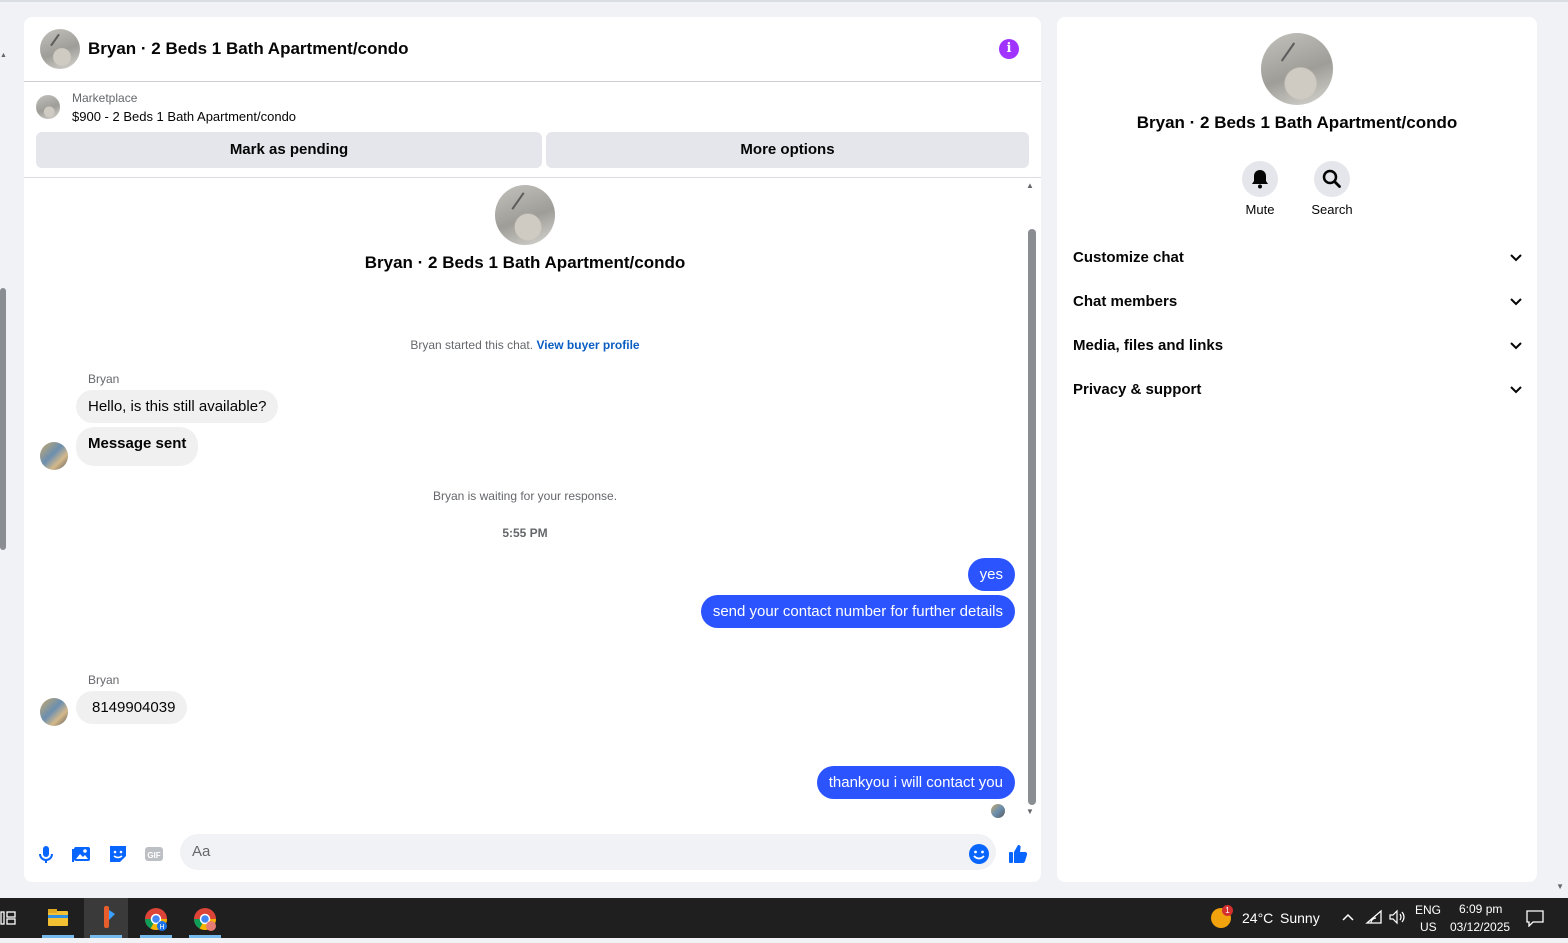 The width and height of the screenshot is (1568, 943). Describe the element at coordinates (1297, 122) in the screenshot. I see `info-title: Bryan · 2 Beds 1 Bath Apartment/condo` at that location.